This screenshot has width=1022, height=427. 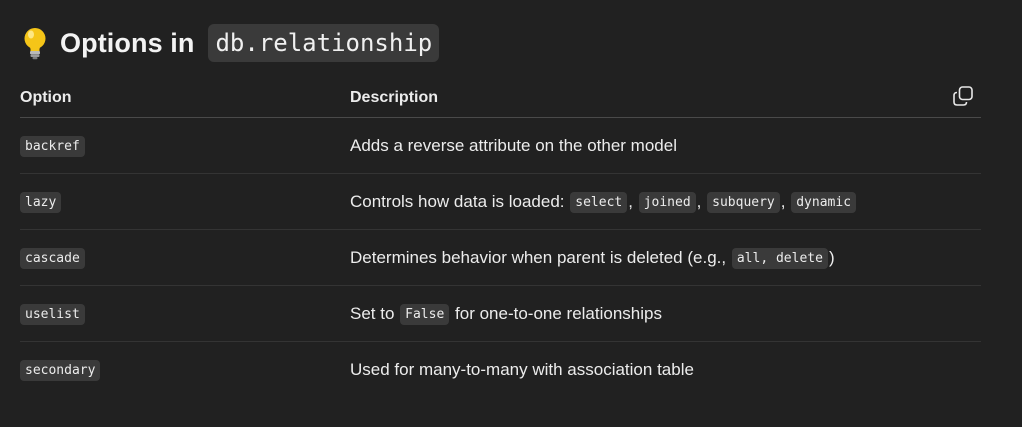 I want to click on option-code: lazy, so click(x=41, y=202).